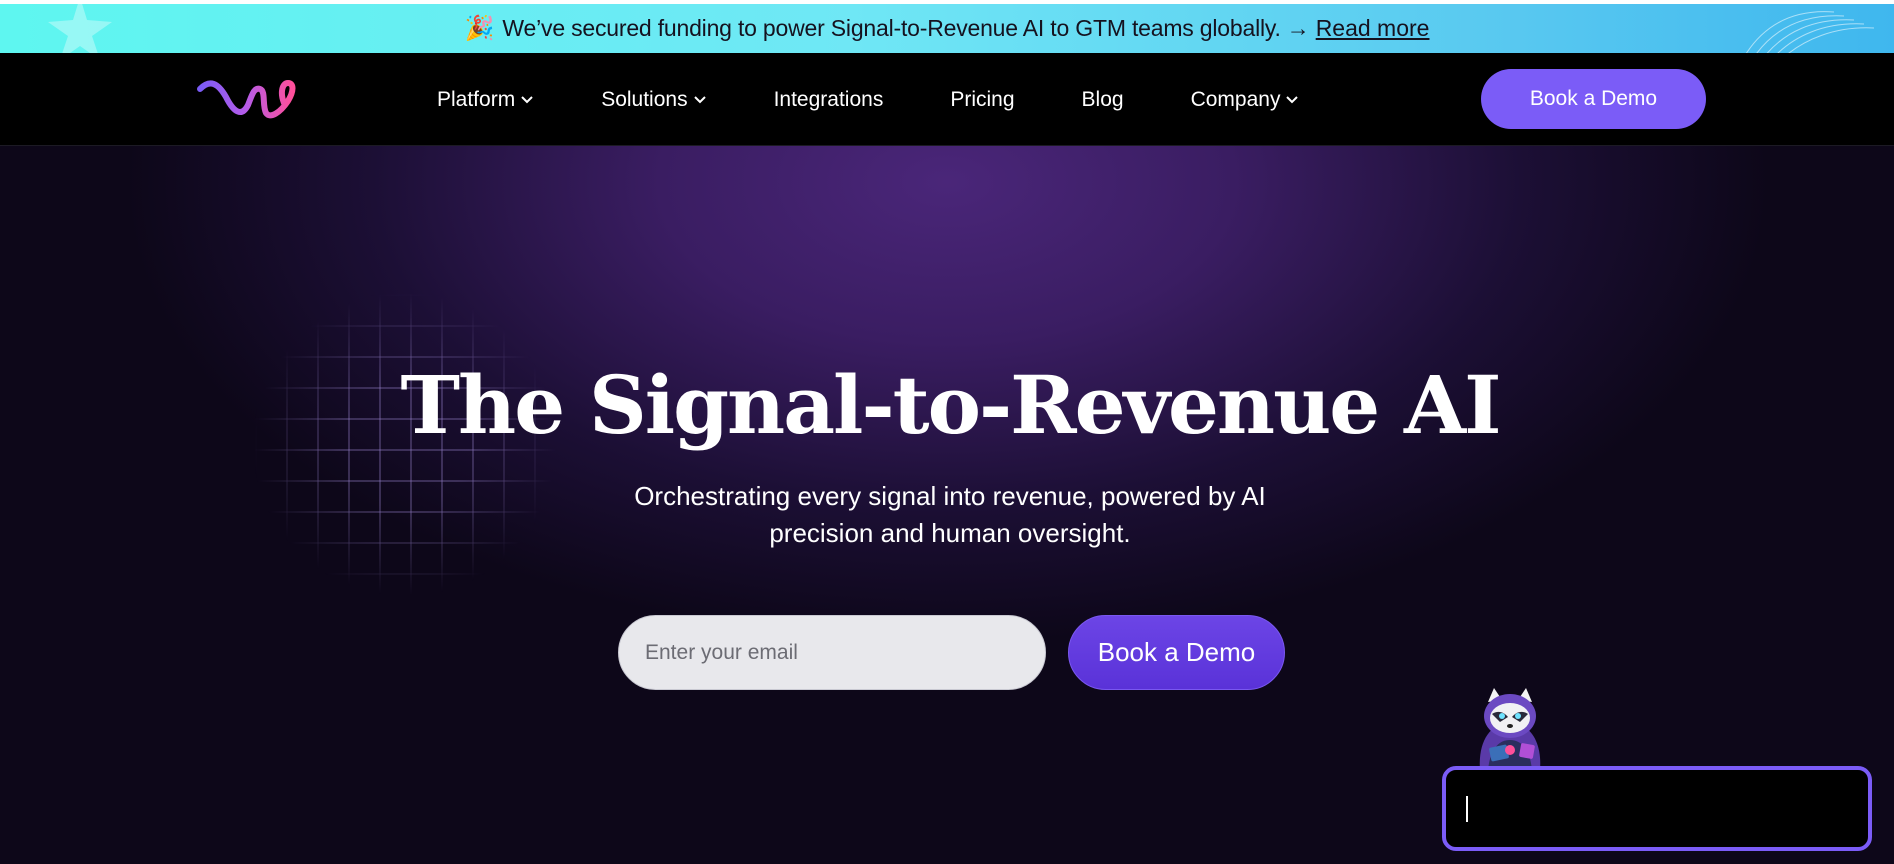 This screenshot has width=1894, height=864. I want to click on nav-item-solutions: Solutions, so click(653, 100).